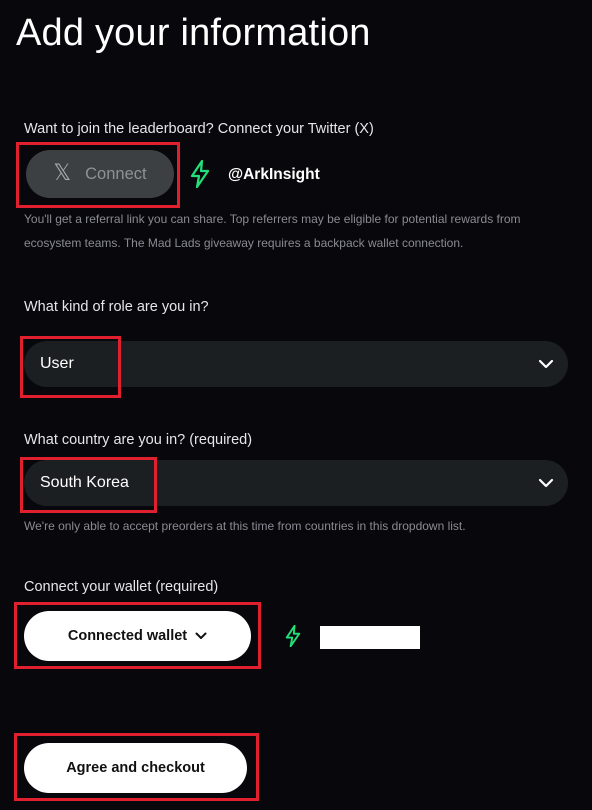  Describe the element at coordinates (121, 587) in the screenshot. I see `wallet-label: Connect your wallet (required)` at that location.